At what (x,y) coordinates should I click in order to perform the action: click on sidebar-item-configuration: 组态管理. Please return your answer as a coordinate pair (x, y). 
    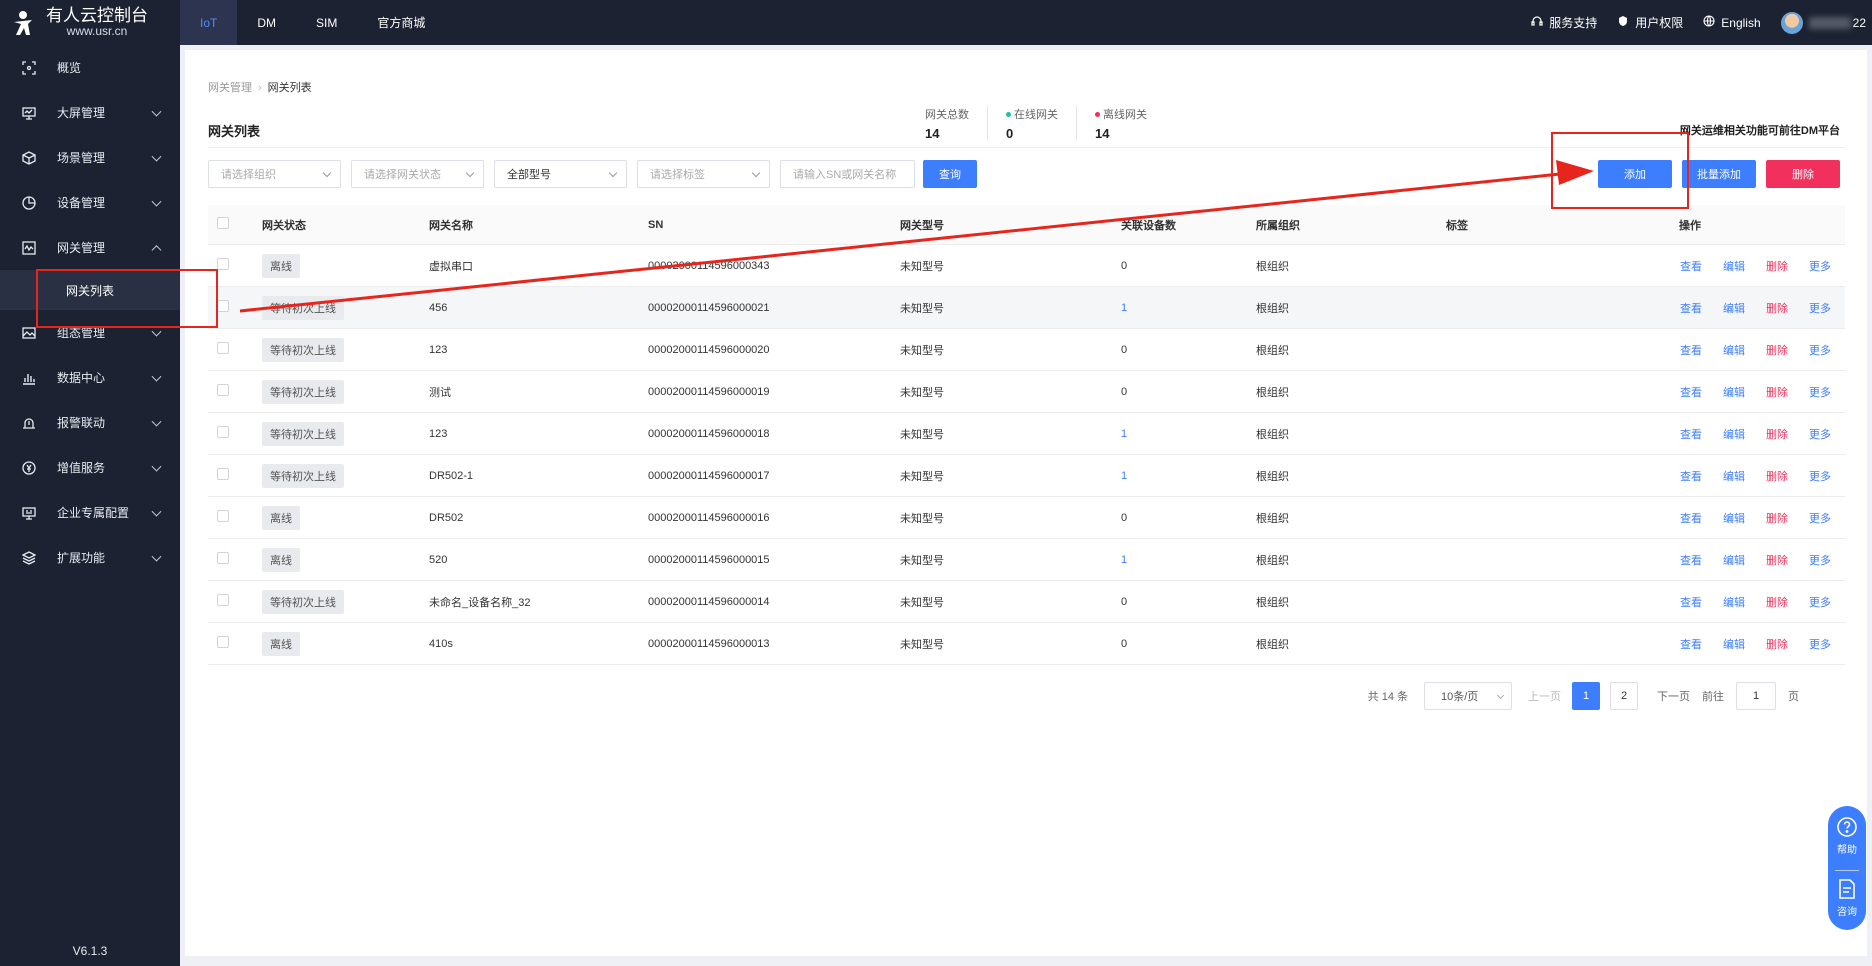
    Looking at the image, I should click on (90, 332).